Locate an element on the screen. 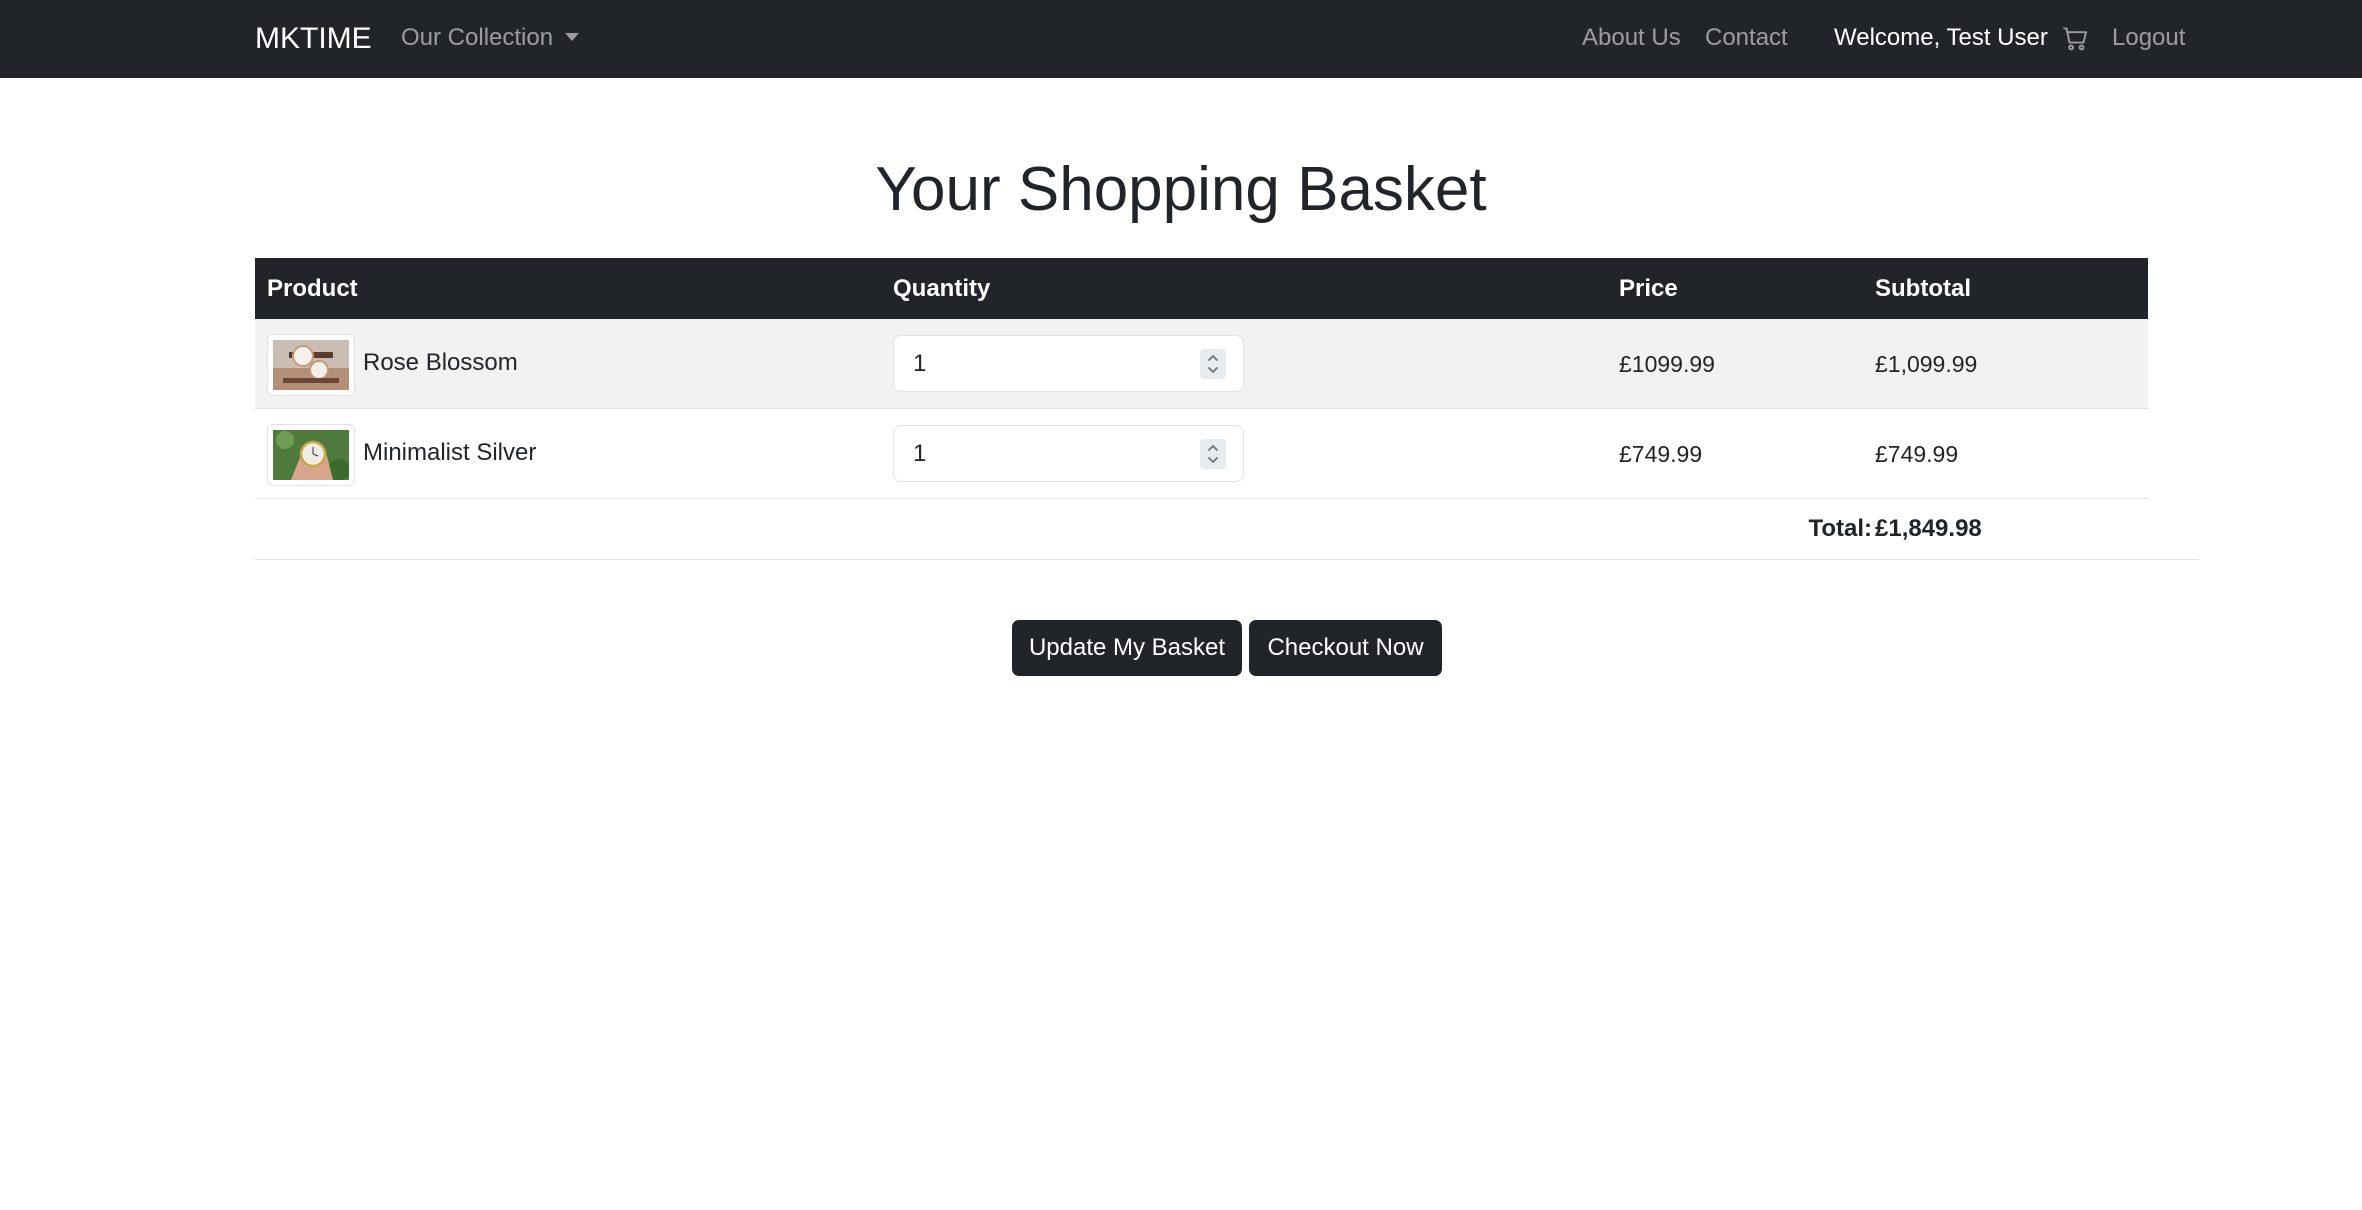  rose-blossom-watch-thumbnail is located at coordinates (311, 365).